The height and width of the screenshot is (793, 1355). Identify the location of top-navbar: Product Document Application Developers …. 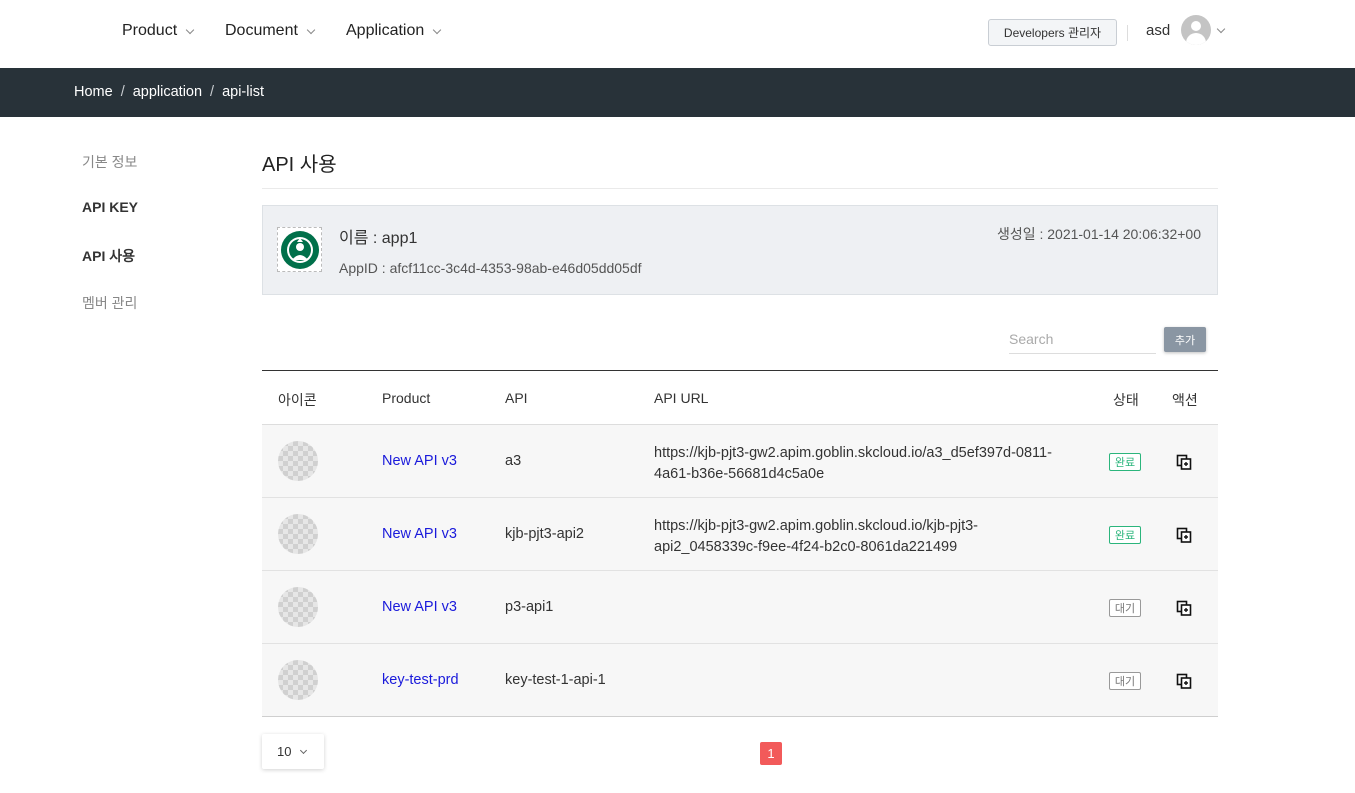
(677, 34).